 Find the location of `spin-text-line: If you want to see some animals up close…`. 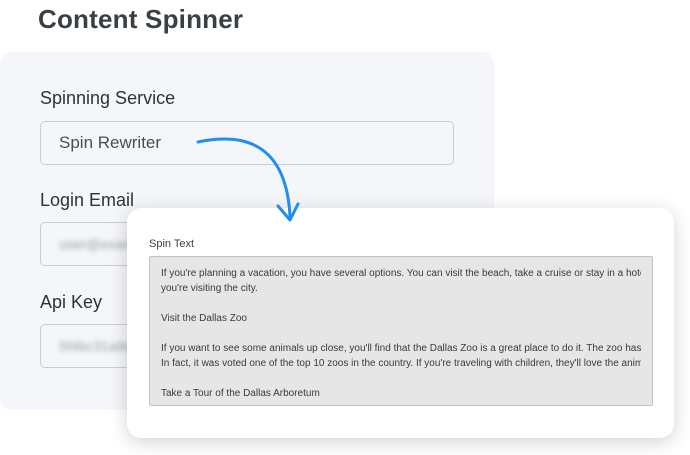

spin-text-line: If you want to see some animals up close… is located at coordinates (401, 348).